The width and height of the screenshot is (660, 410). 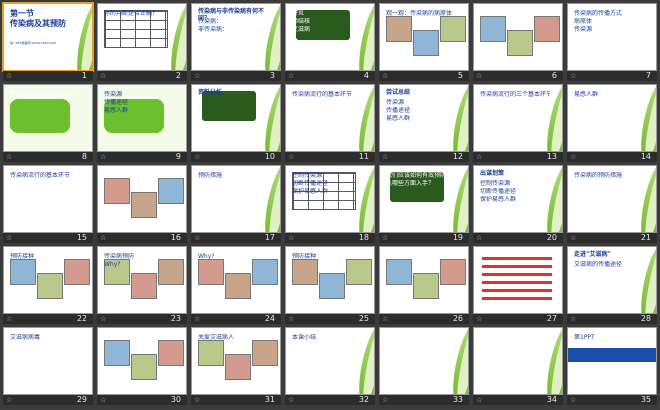 What do you see at coordinates (236, 204) in the screenshot?
I see `slide-thumbnail-17: 预防措施 ☆ 17` at bounding box center [236, 204].